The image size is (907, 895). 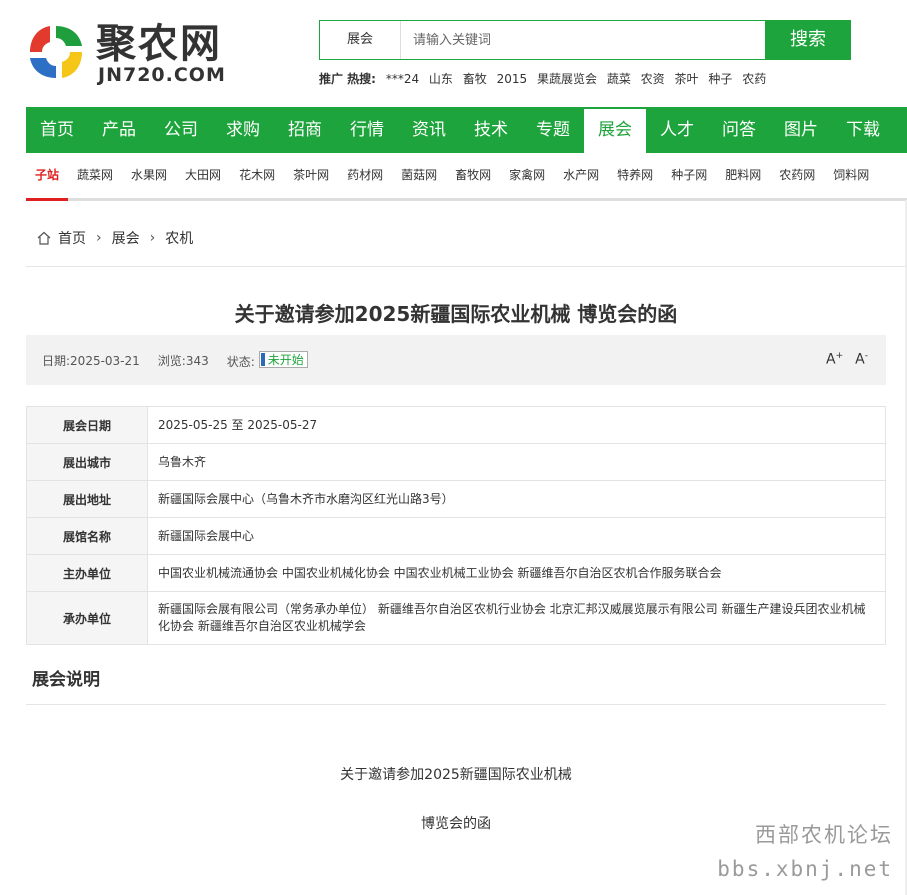 I want to click on subnav-item: 种子网, so click(x=689, y=175).